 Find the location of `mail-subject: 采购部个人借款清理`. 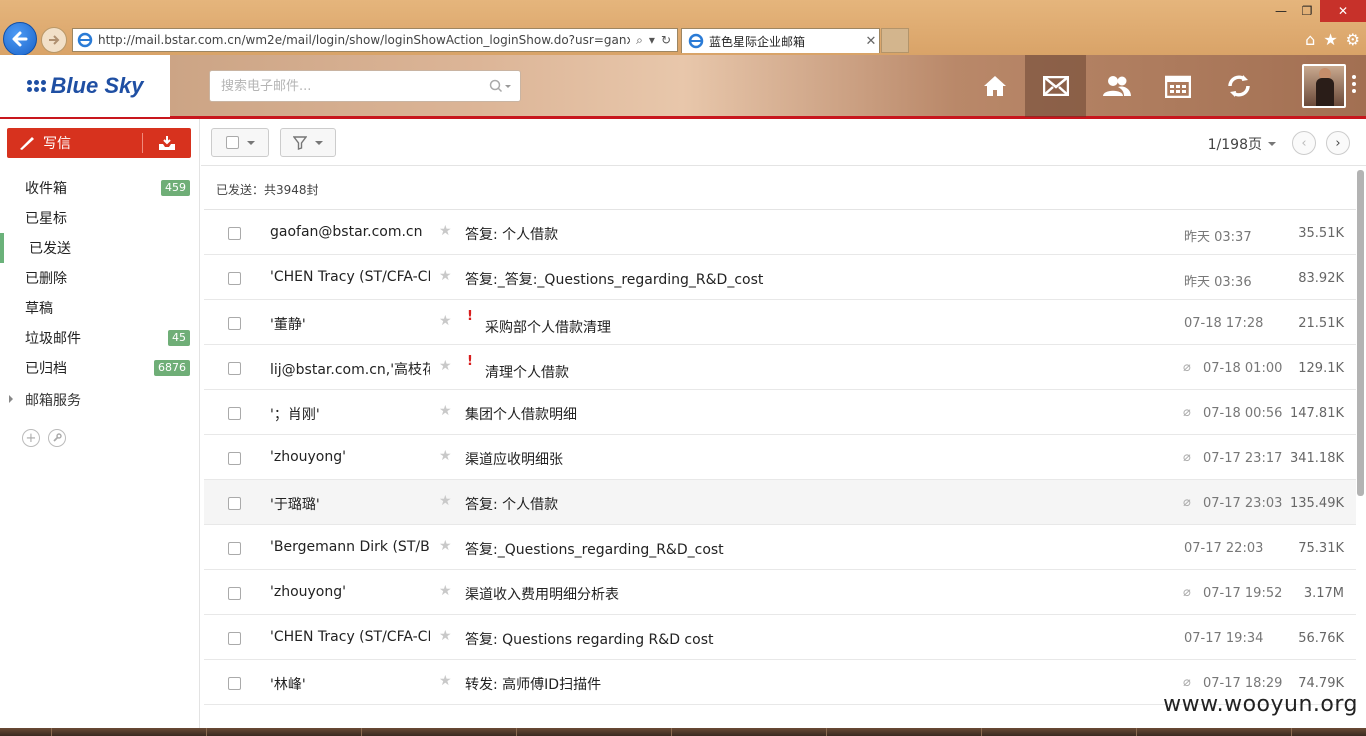

mail-subject: 采购部个人借款清理 is located at coordinates (548, 327).